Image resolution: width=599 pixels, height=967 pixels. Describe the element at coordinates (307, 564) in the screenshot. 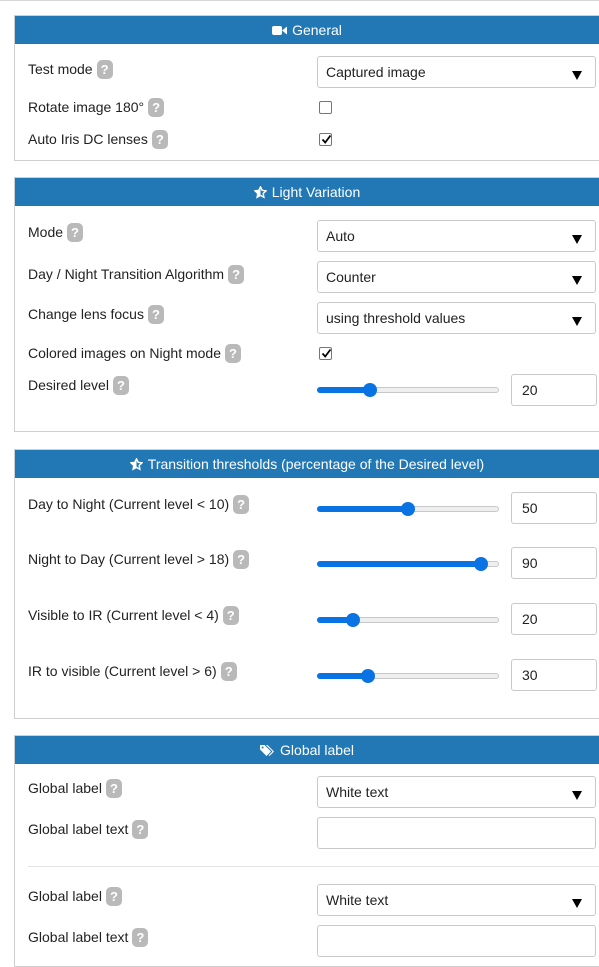

I see `threshold-row: Night to Day (Current level > 18) ? 90` at that location.